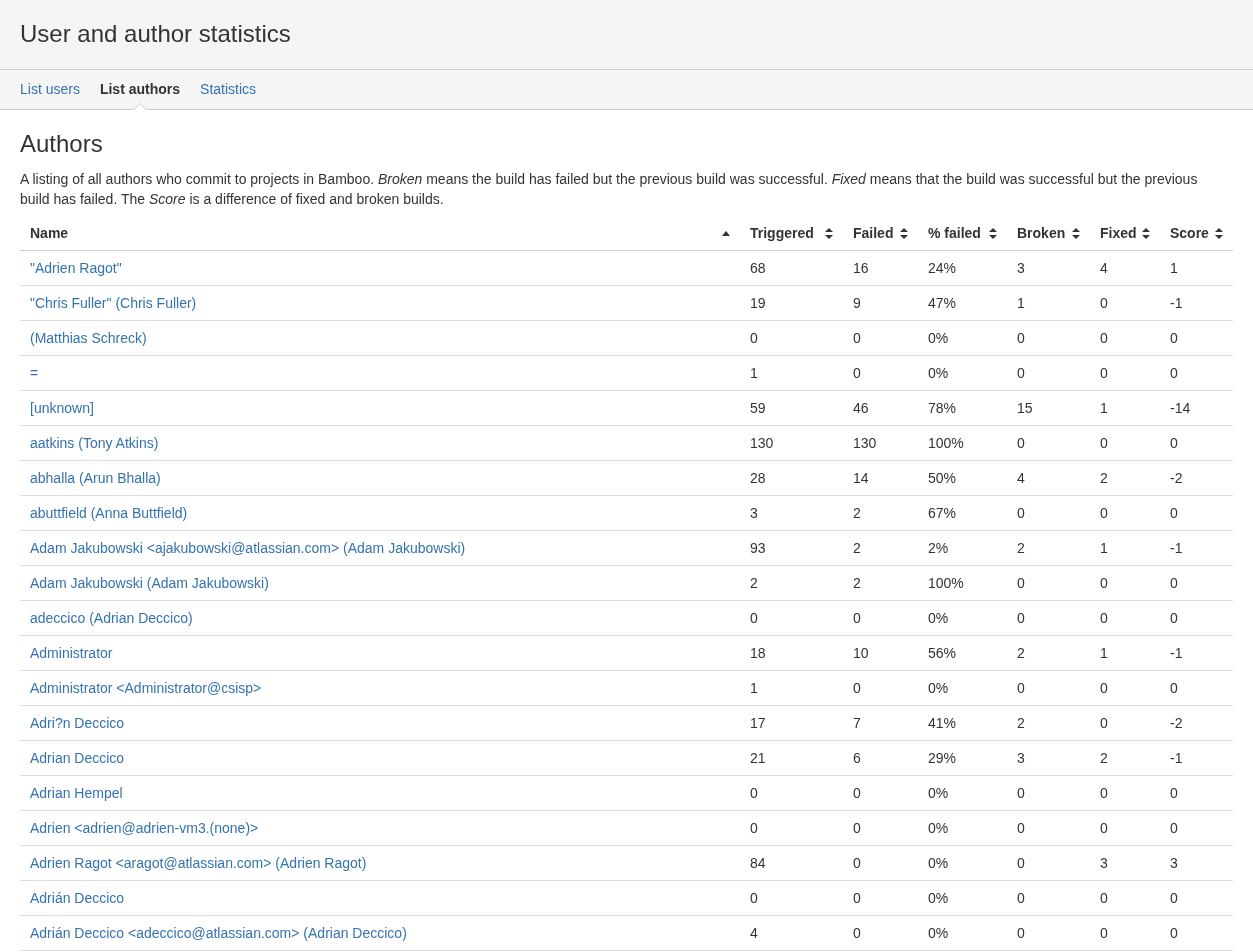 This screenshot has width=1253, height=952. Describe the element at coordinates (71, 653) in the screenshot. I see `author-link: Administrator` at that location.